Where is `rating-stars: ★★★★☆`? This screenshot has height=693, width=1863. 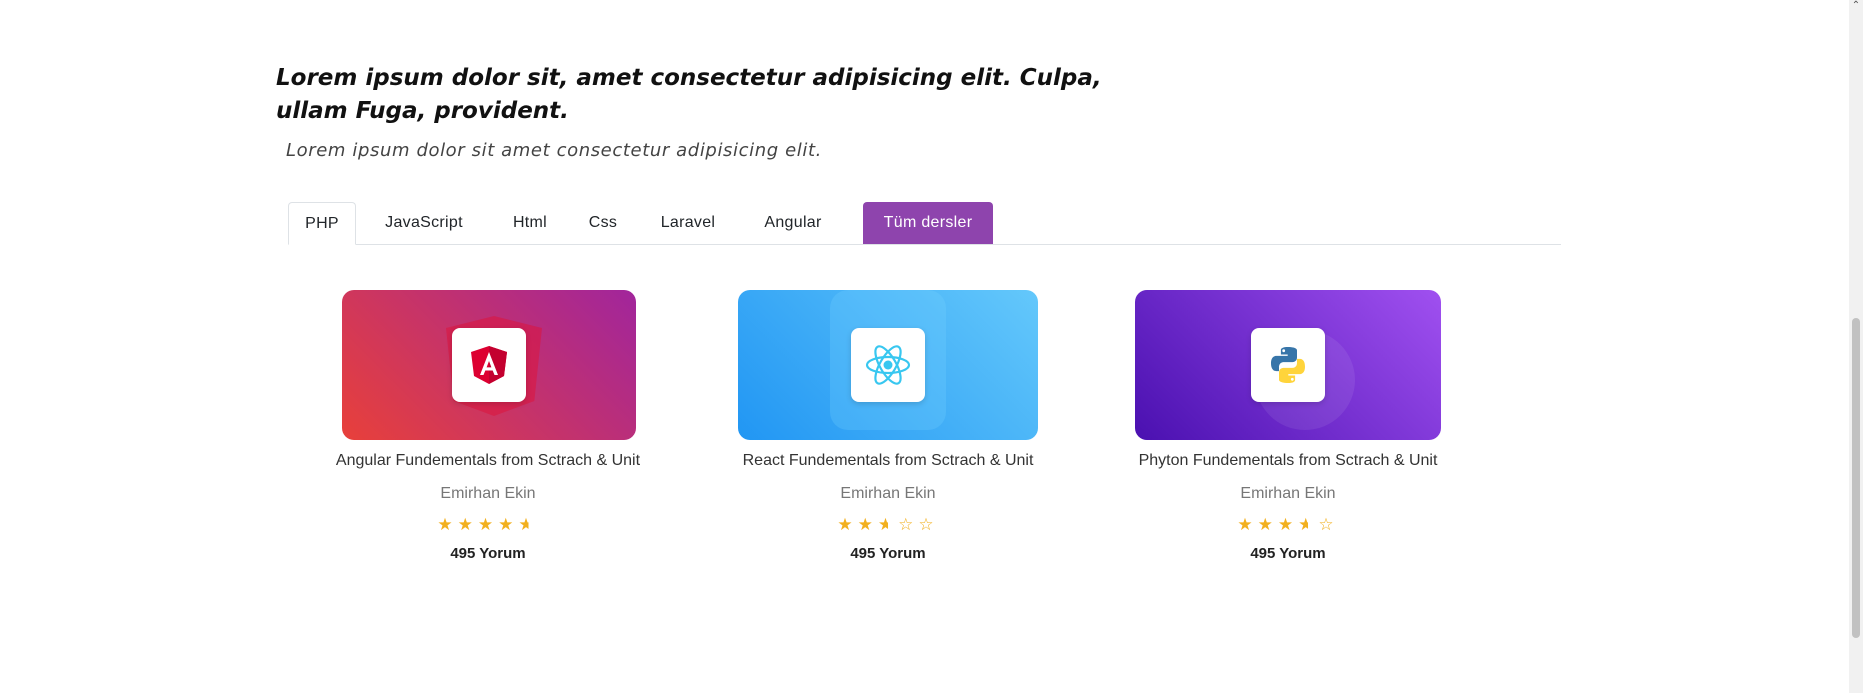
rating-stars: ★★★★☆ is located at coordinates (1288, 525).